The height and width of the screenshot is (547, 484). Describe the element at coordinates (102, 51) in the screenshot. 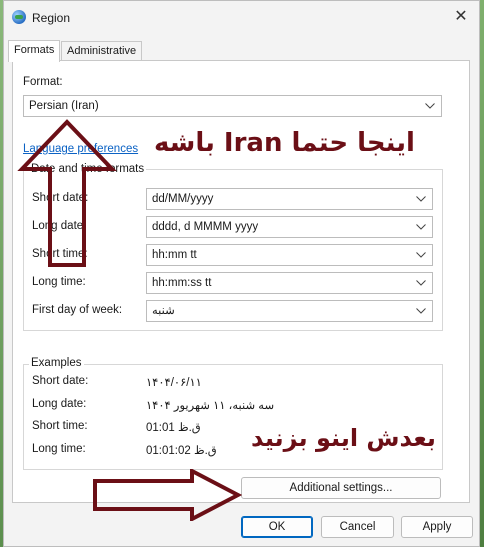

I see `tab-administrative: Administrative` at that location.